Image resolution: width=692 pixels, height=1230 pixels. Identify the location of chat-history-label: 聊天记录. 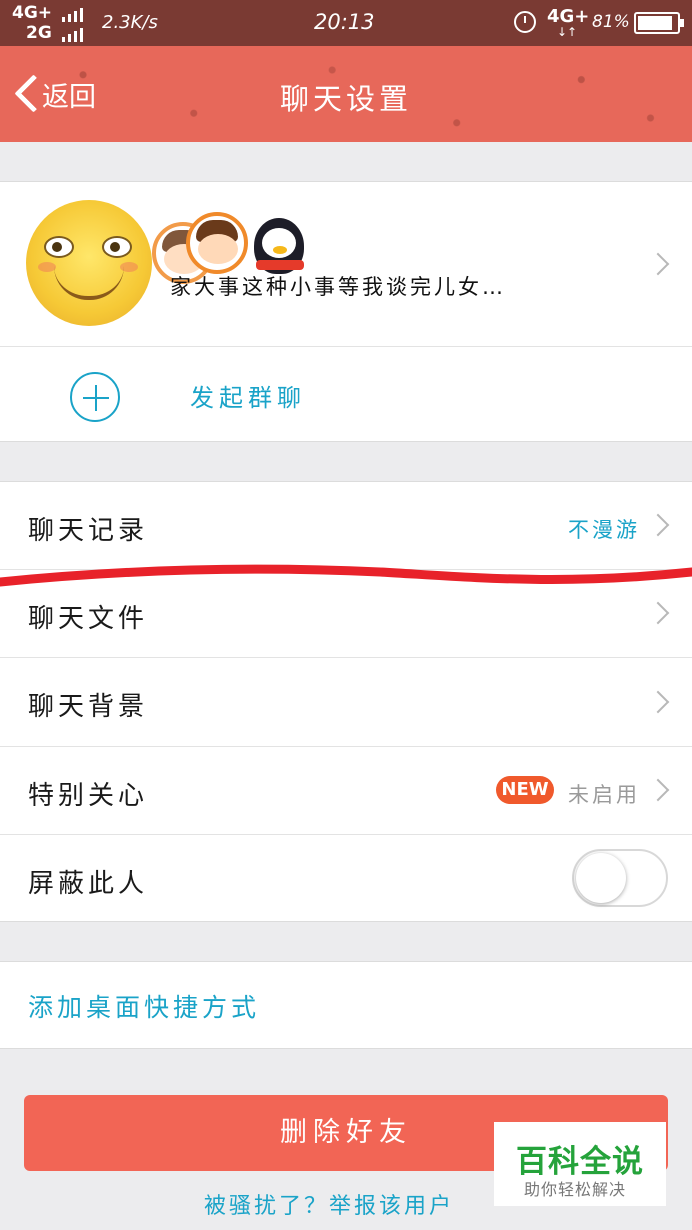
(88, 531).